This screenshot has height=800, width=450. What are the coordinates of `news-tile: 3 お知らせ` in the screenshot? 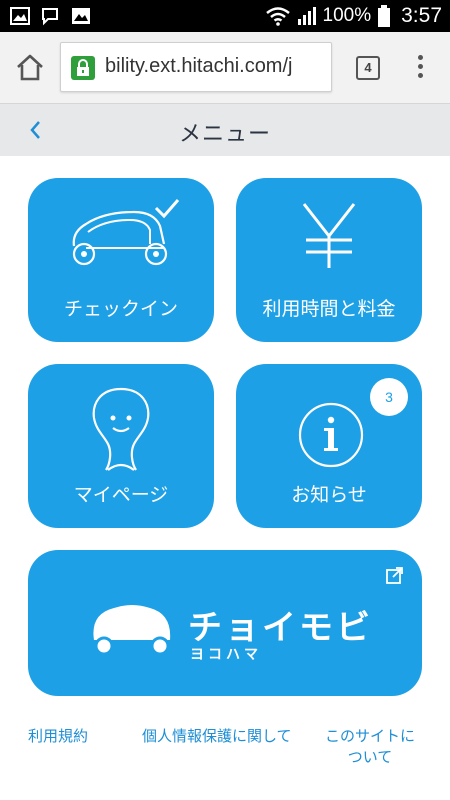 It's located at (329, 446).